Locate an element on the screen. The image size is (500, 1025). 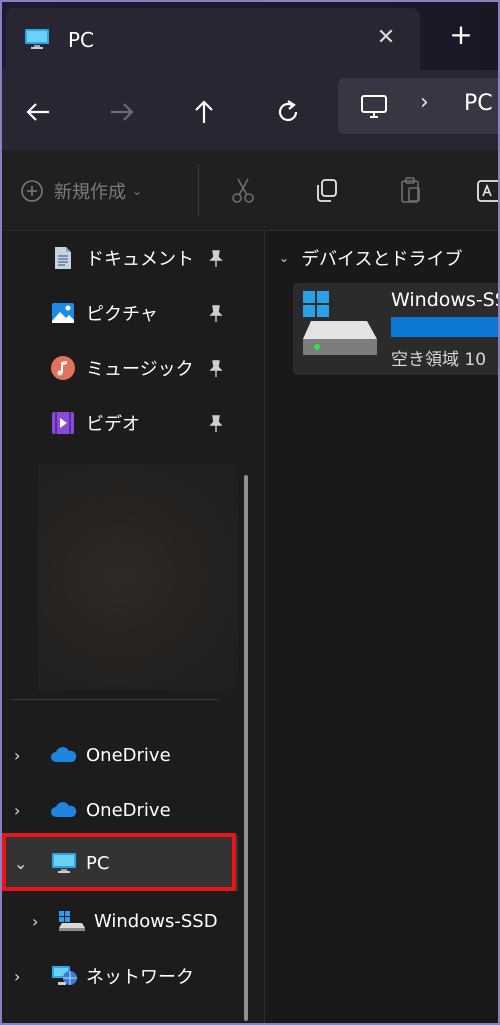
copy-icon is located at coordinates (327, 191).